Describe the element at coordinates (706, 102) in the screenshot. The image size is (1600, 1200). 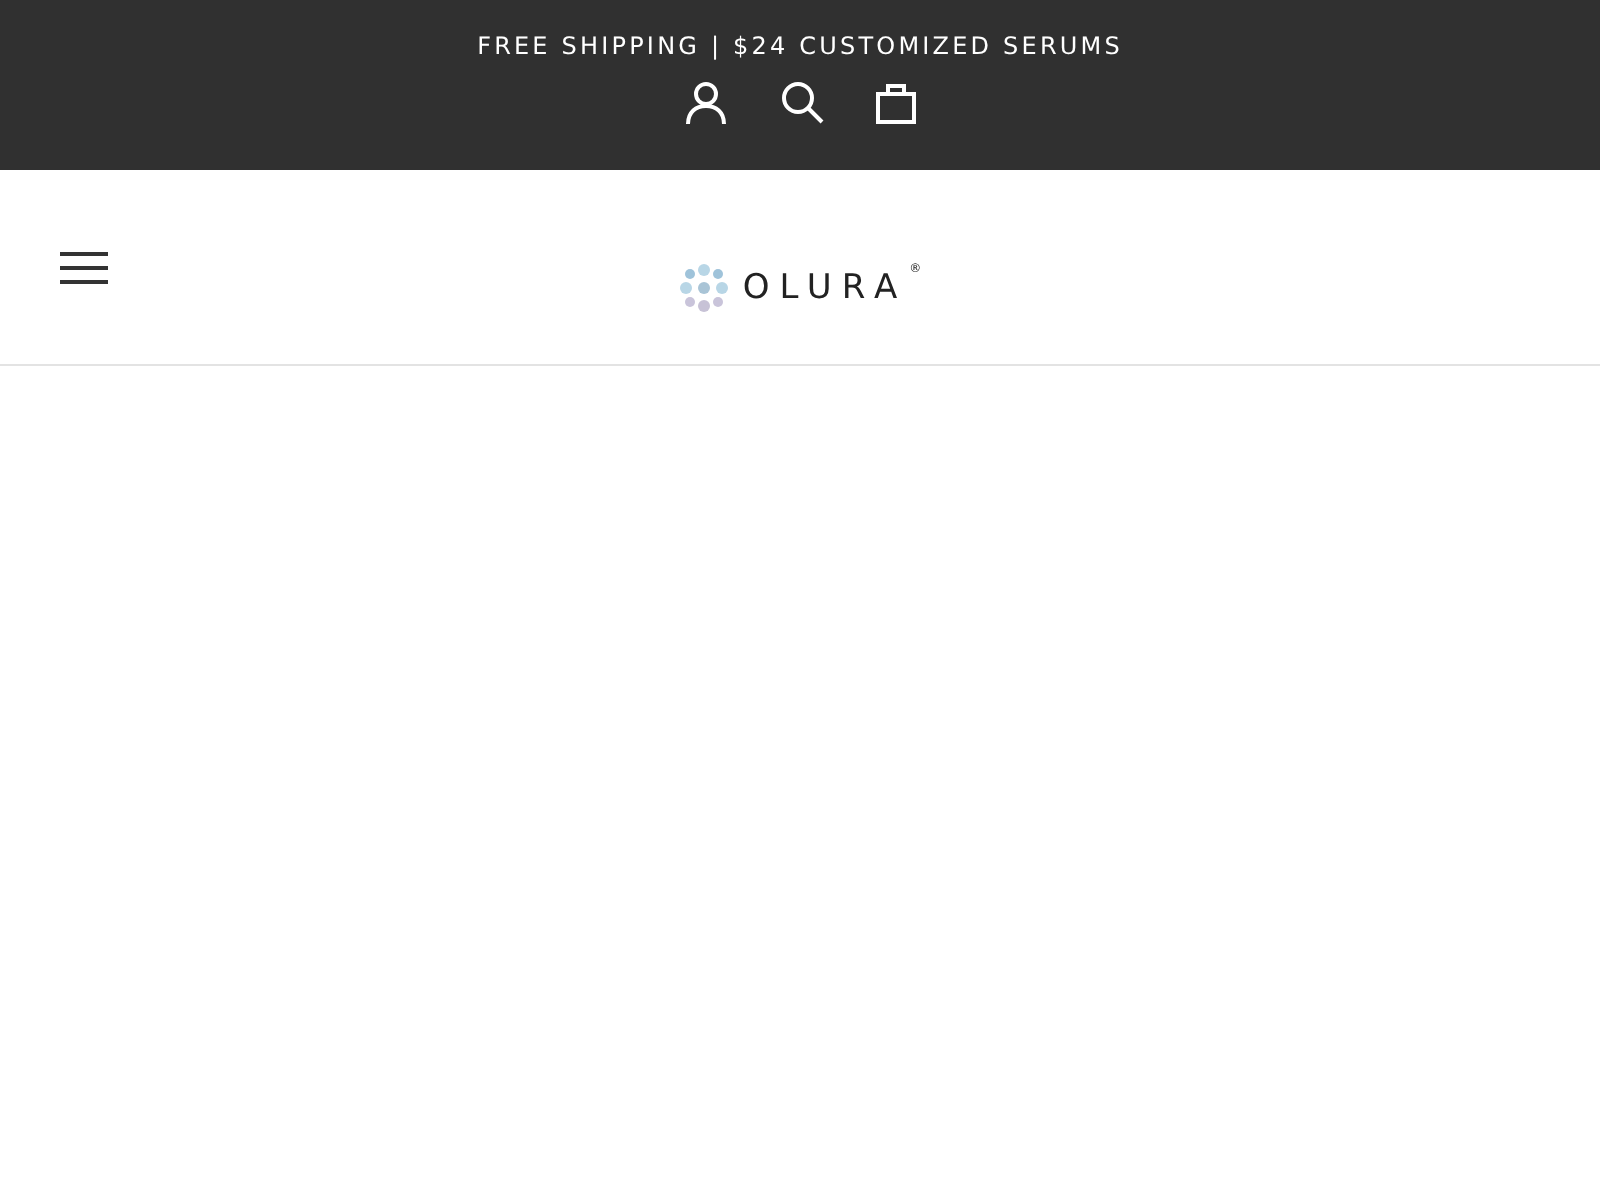
I see `account-icon` at that location.